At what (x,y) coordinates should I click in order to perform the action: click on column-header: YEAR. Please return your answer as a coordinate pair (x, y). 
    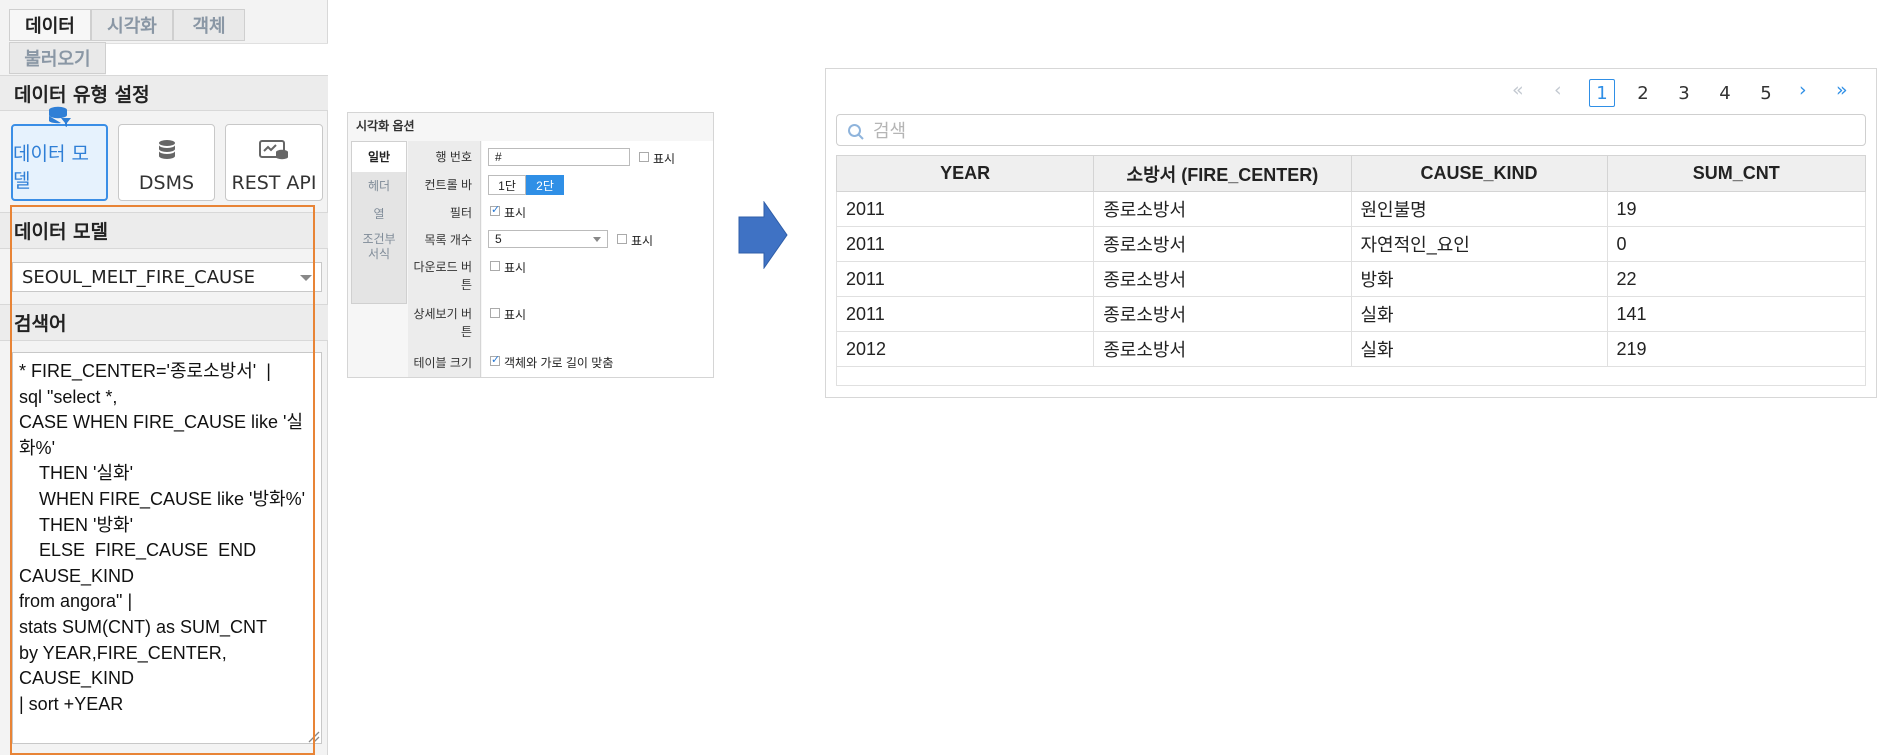
    Looking at the image, I should click on (965, 173).